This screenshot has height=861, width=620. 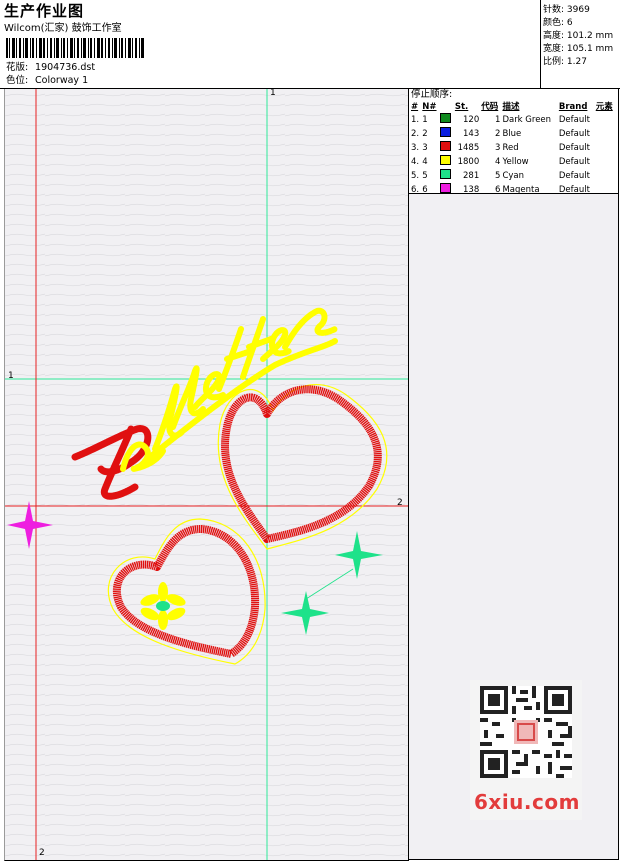 What do you see at coordinates (511, 107) in the screenshot?
I see `col-description: 描述` at bounding box center [511, 107].